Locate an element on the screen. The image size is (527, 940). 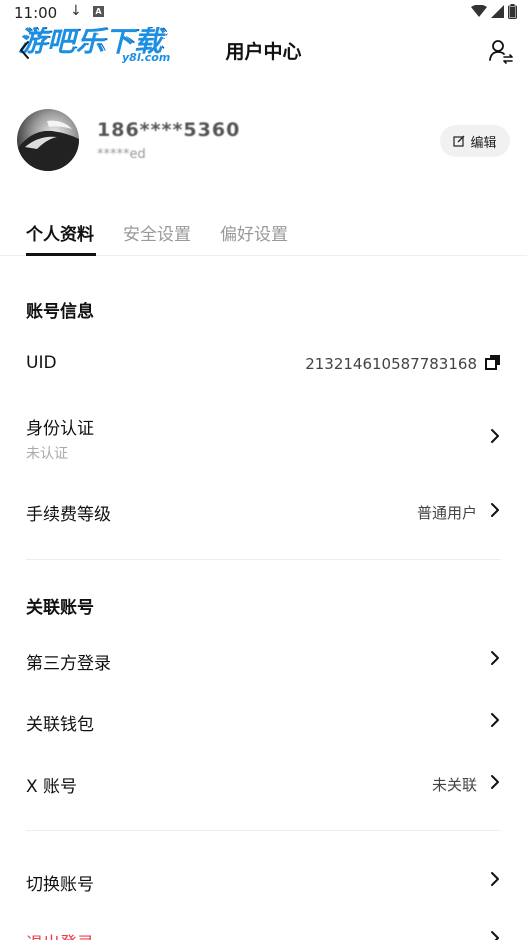
status-icons is located at coordinates (494, 11).